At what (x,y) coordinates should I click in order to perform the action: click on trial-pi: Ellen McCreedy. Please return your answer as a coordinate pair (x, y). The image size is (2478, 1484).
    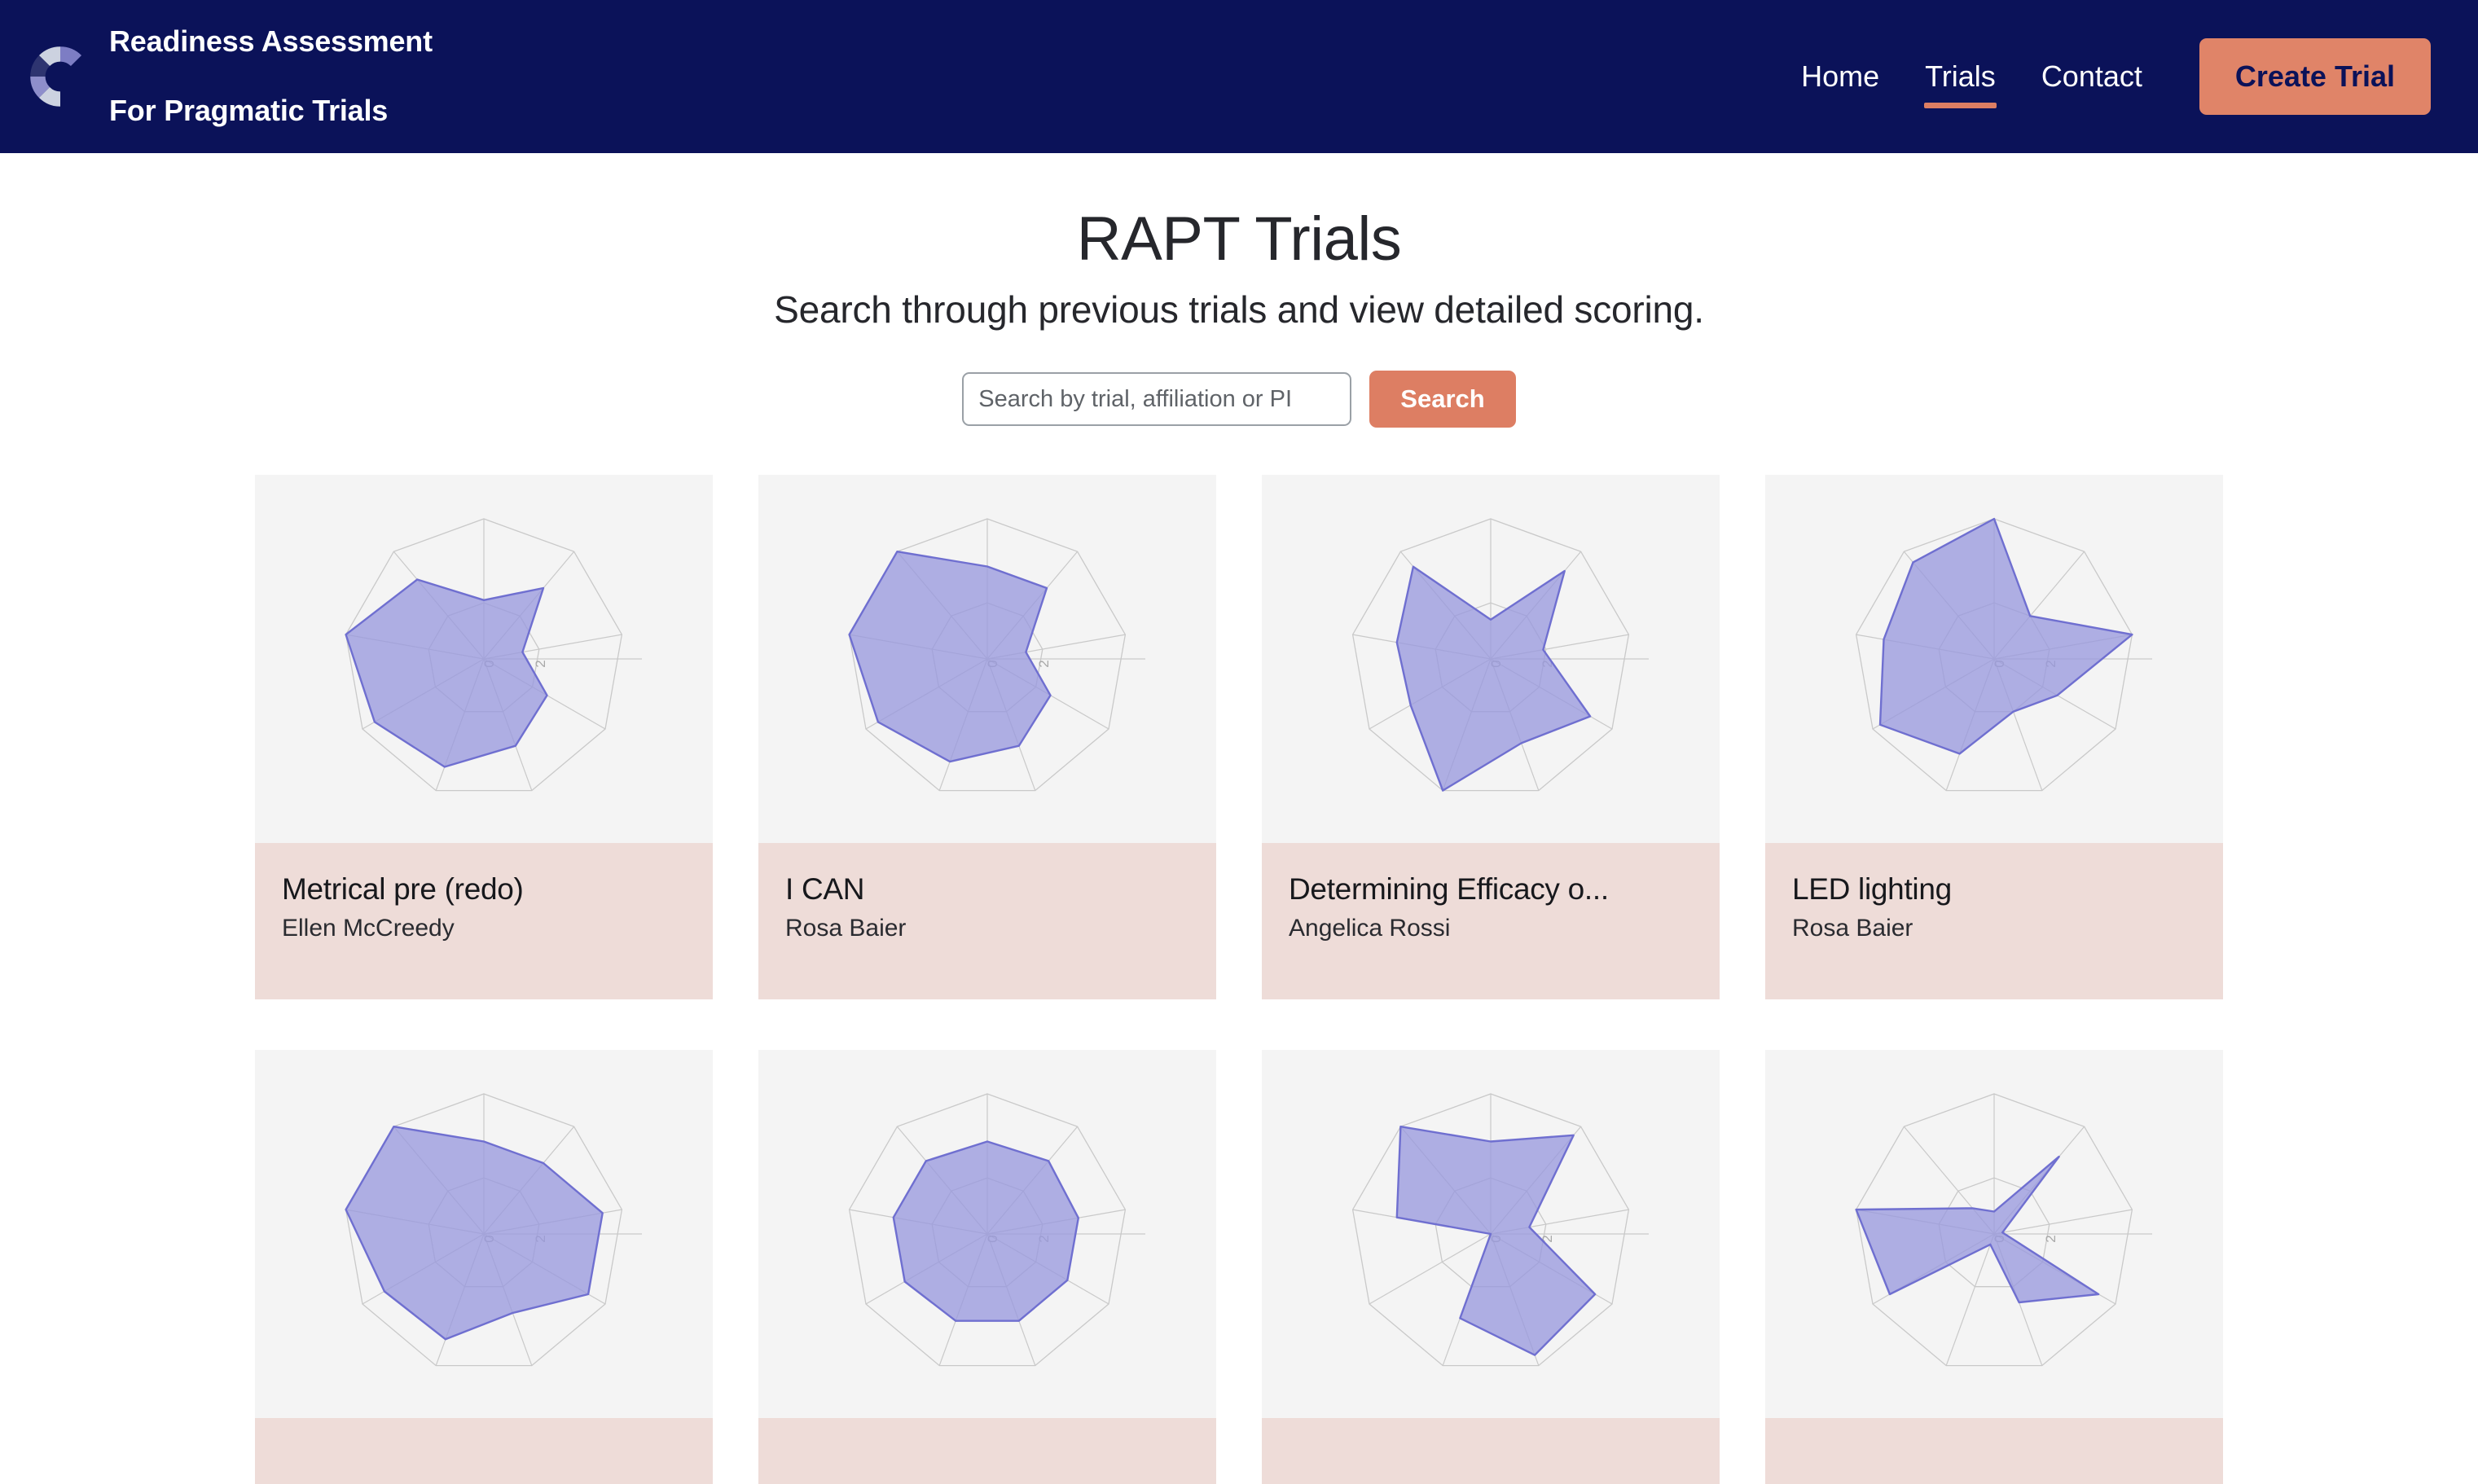
    Looking at the image, I should click on (368, 928).